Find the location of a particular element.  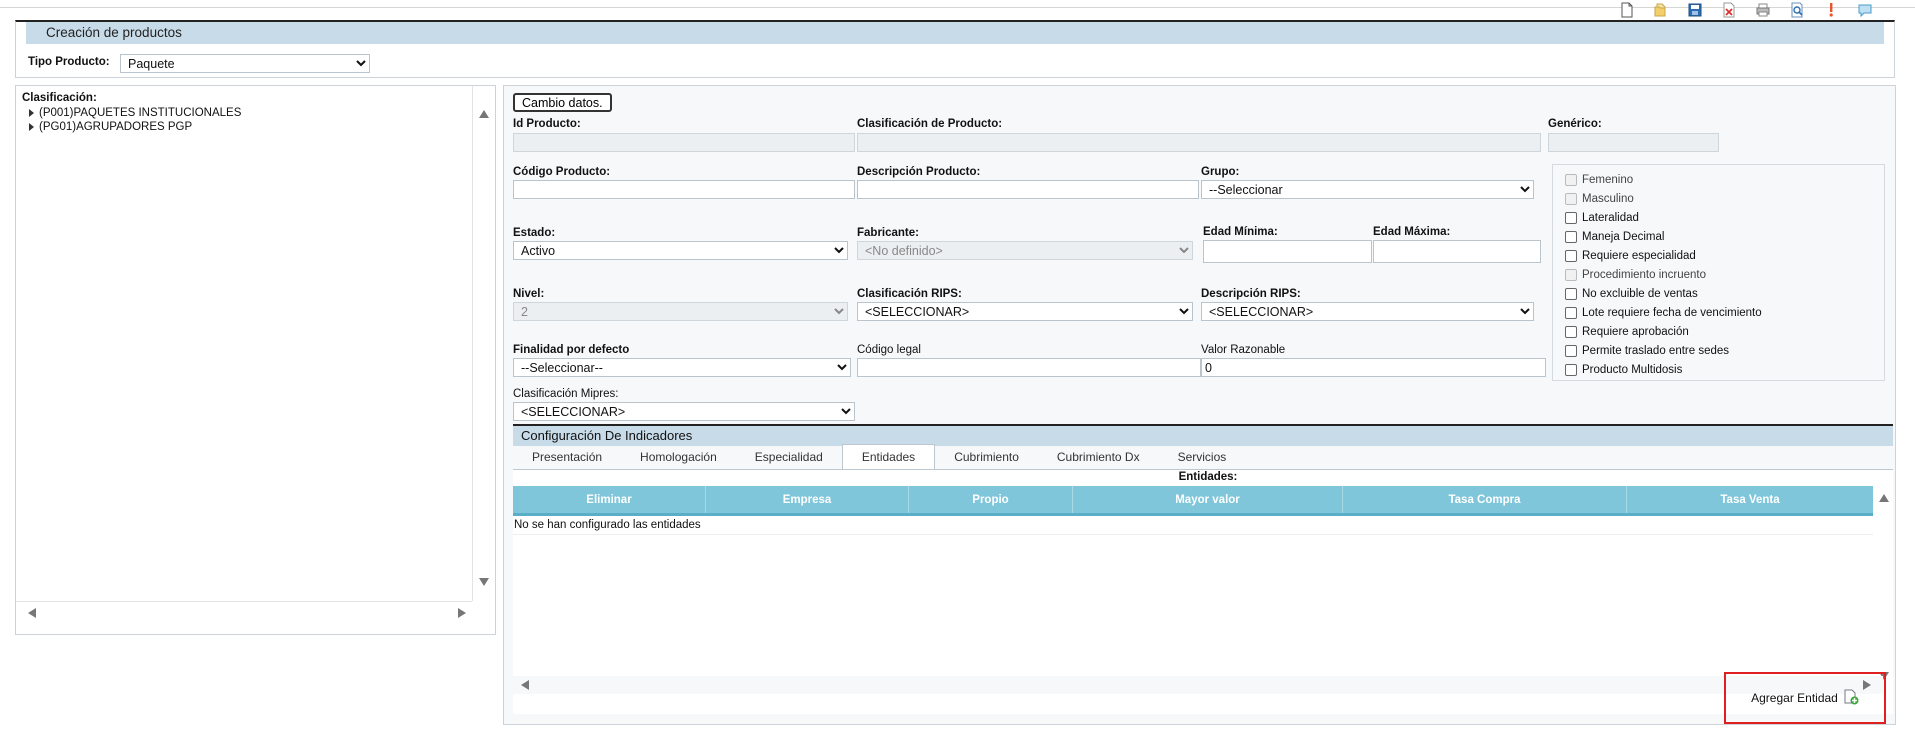

edad-maxima-field is located at coordinates (1457, 251).